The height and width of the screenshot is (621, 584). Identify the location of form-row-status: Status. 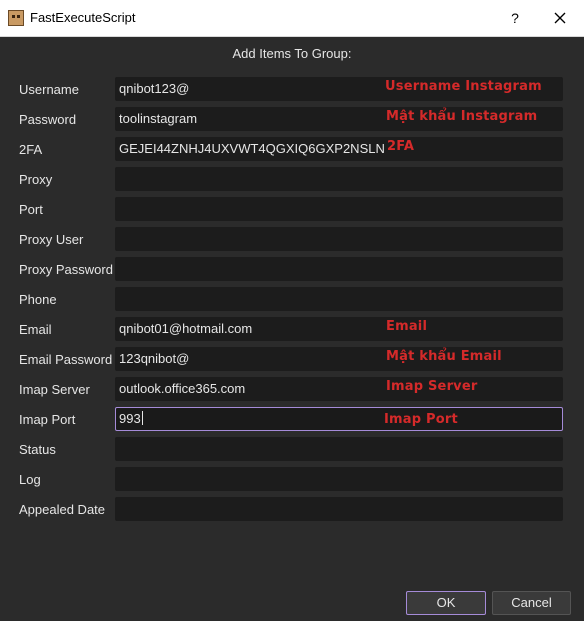
(292, 449).